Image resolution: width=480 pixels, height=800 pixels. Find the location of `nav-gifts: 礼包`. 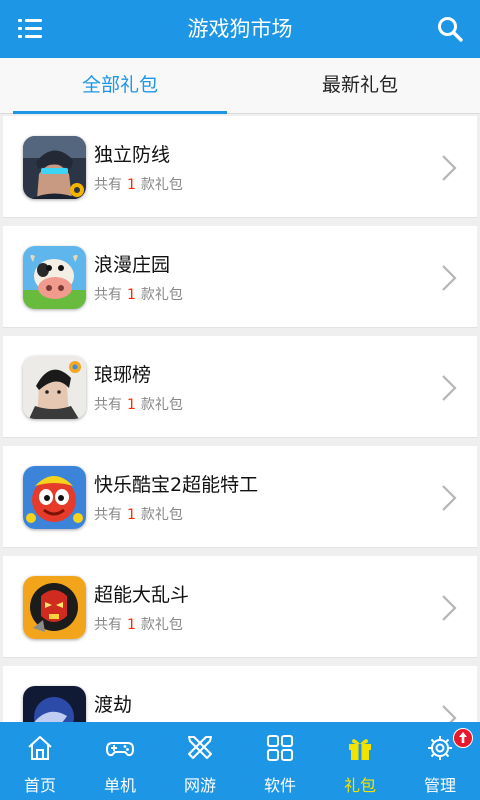

nav-gifts: 礼包 is located at coordinates (360, 761).